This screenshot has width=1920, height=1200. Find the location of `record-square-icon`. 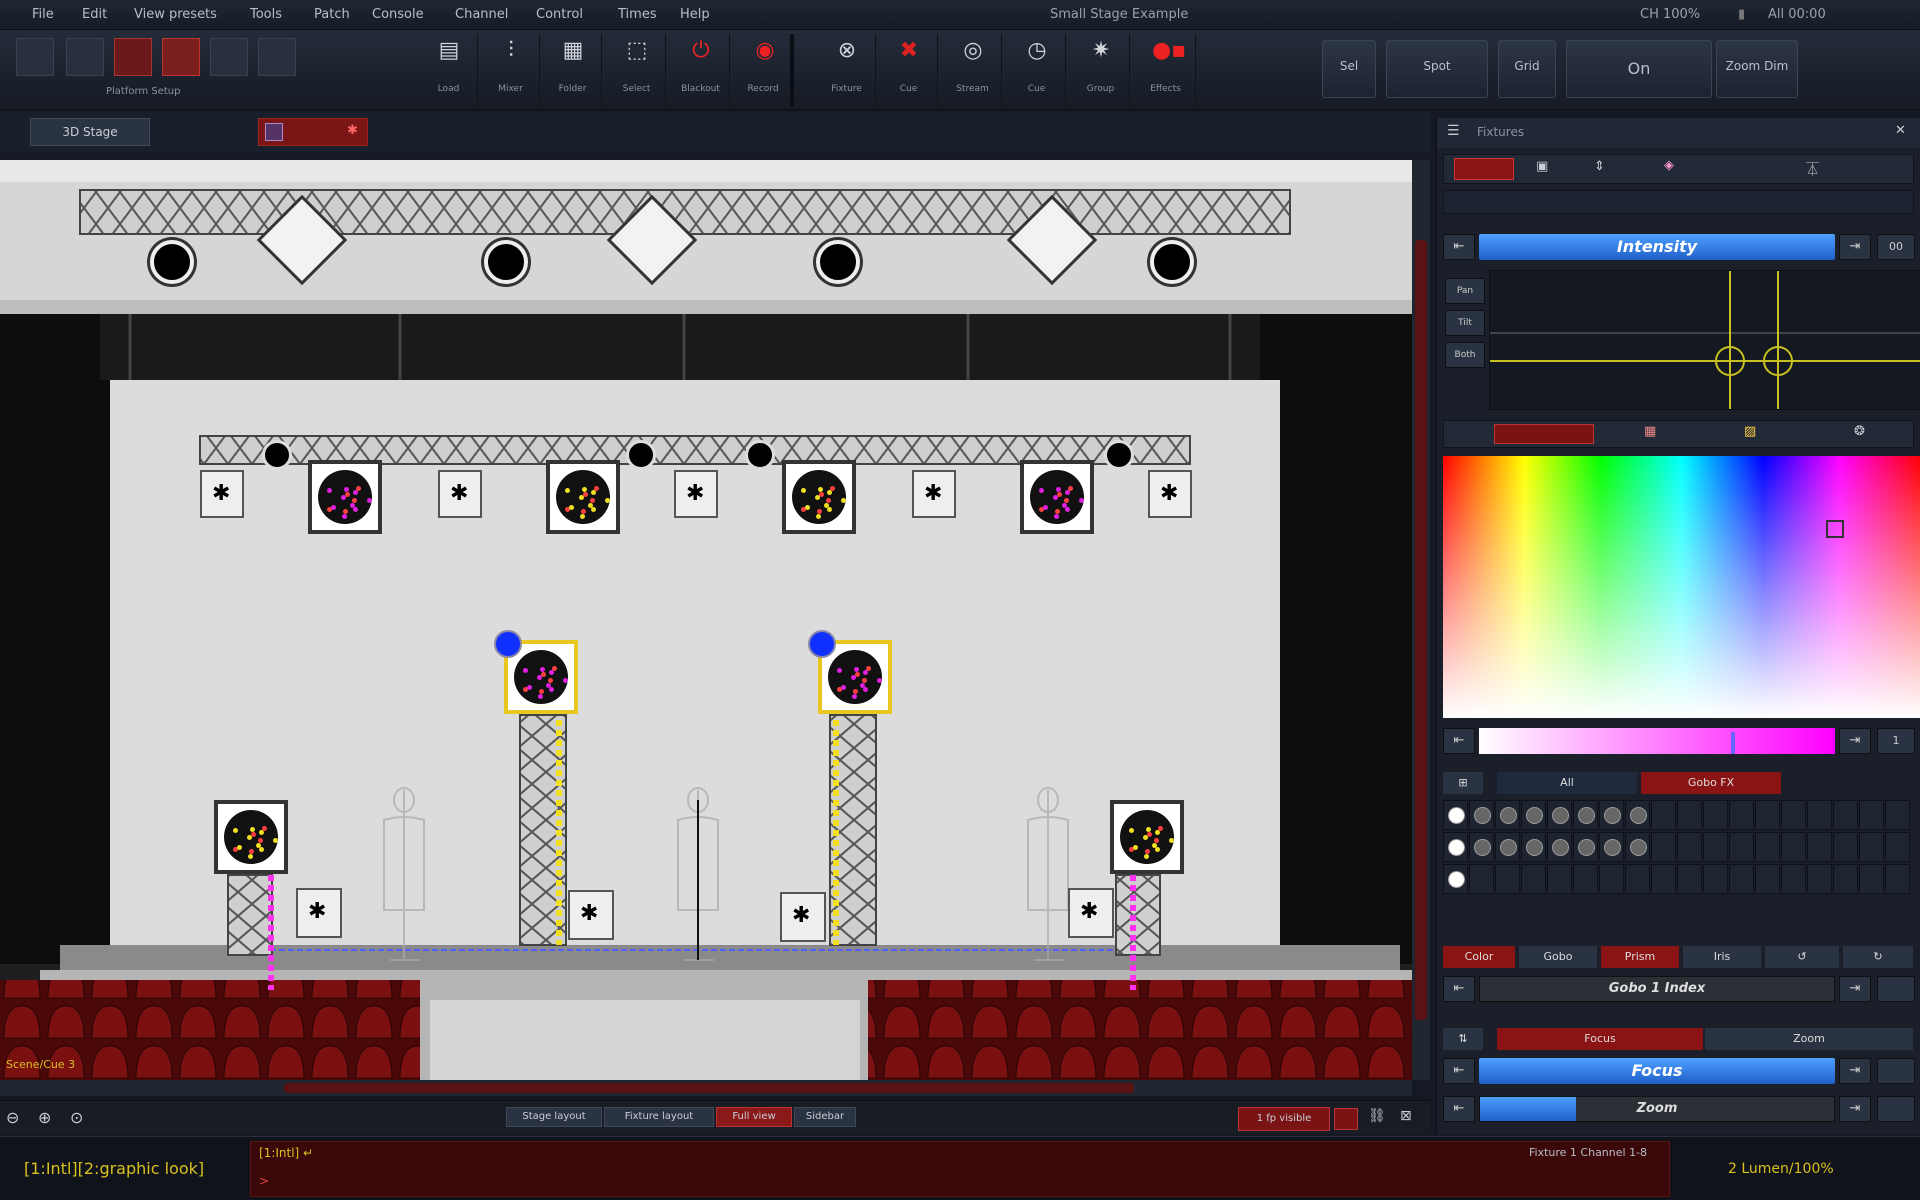

record-square-icon is located at coordinates (1346, 1119).